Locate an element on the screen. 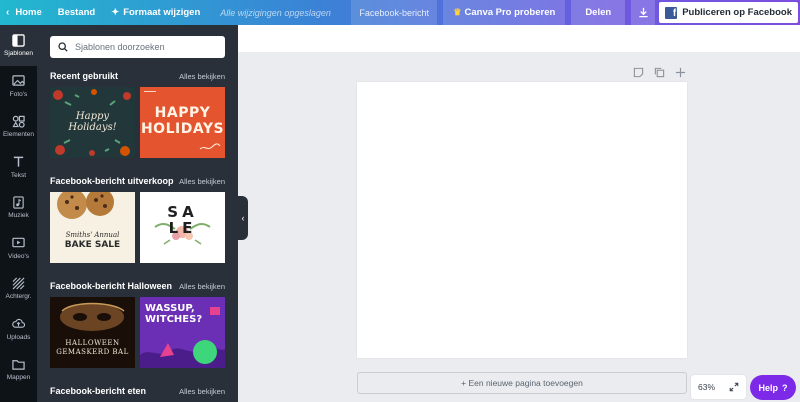 The width and height of the screenshot is (800, 402). template-thumbnail: SA LE is located at coordinates (182, 227).